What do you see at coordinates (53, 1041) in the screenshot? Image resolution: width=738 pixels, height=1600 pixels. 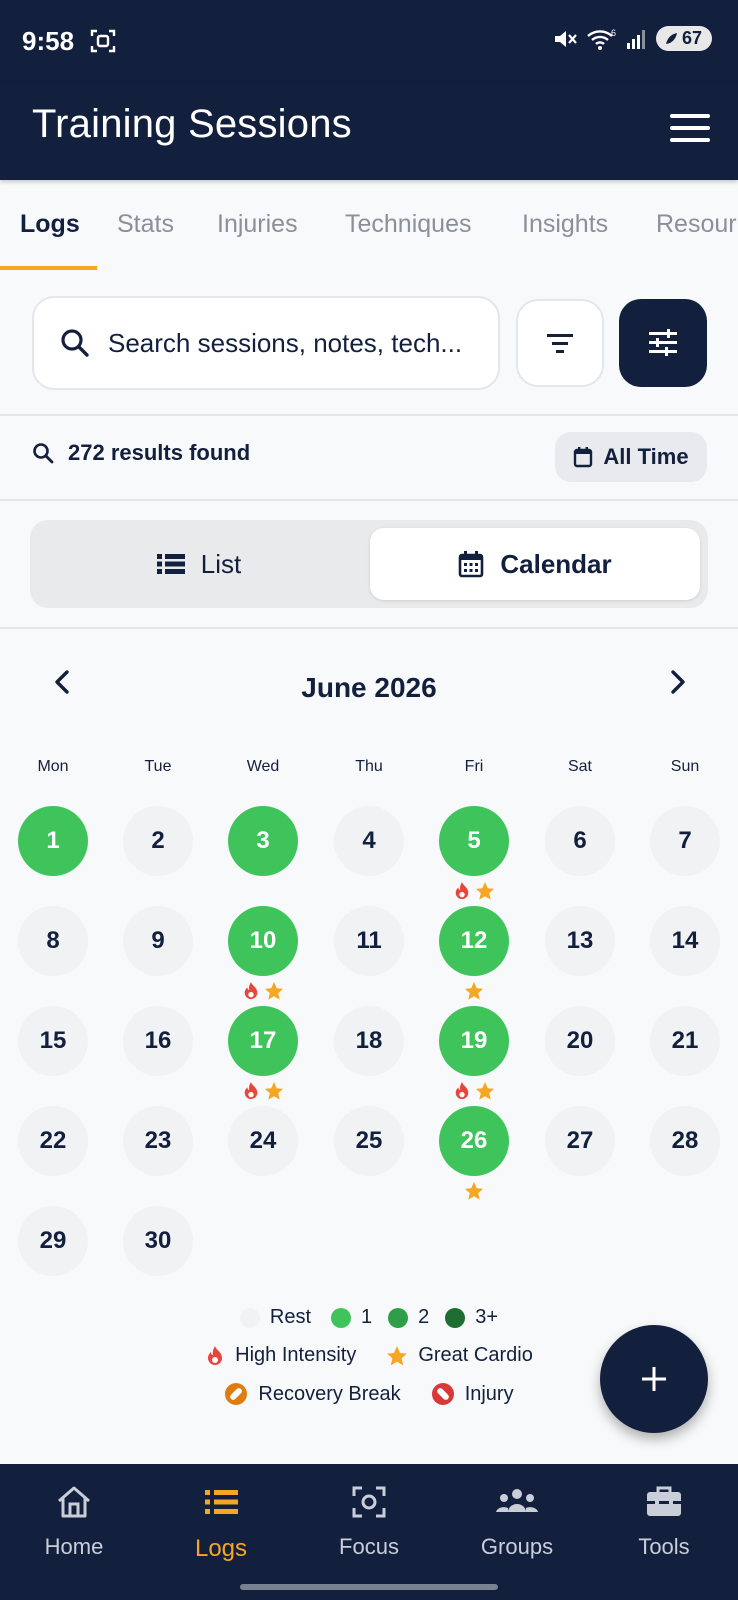 I see `calendar-day: 15` at bounding box center [53, 1041].